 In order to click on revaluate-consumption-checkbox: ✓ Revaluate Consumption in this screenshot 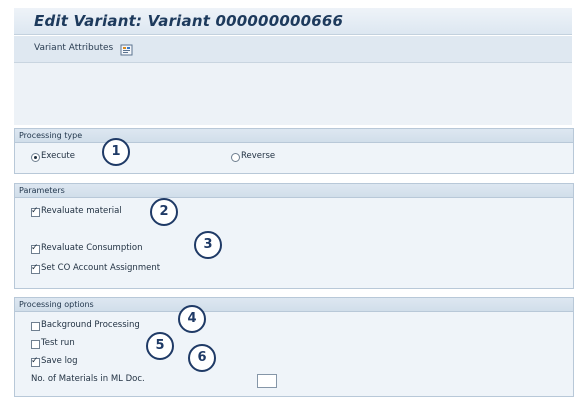, I will do `click(121, 249)`.